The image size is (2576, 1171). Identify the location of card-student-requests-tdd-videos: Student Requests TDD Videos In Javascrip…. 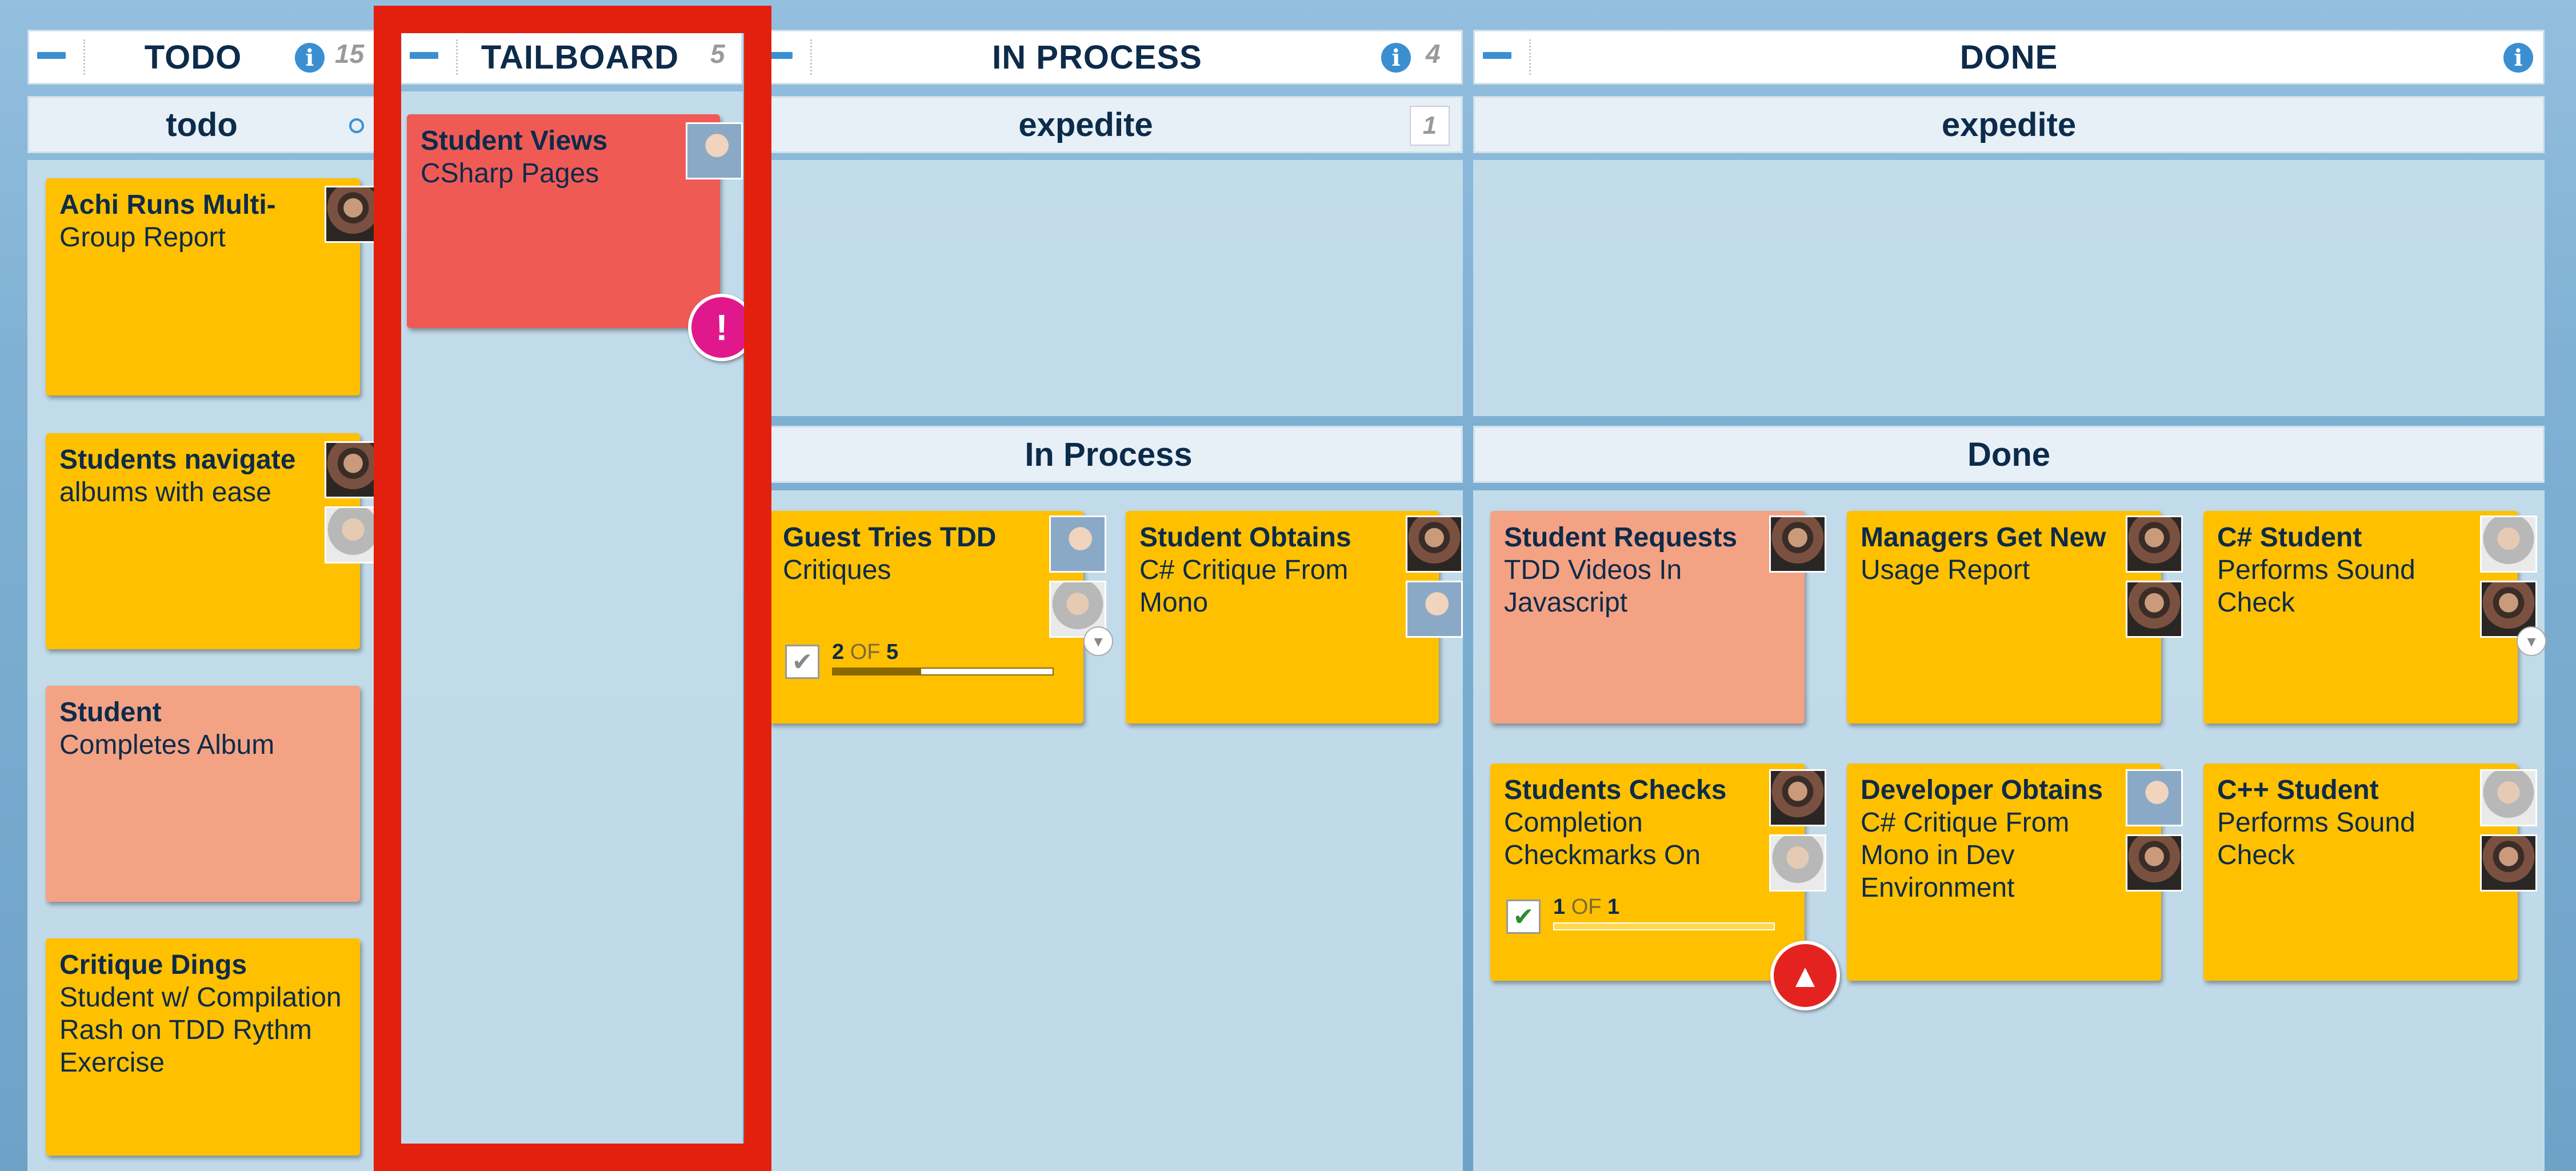
(1647, 618).